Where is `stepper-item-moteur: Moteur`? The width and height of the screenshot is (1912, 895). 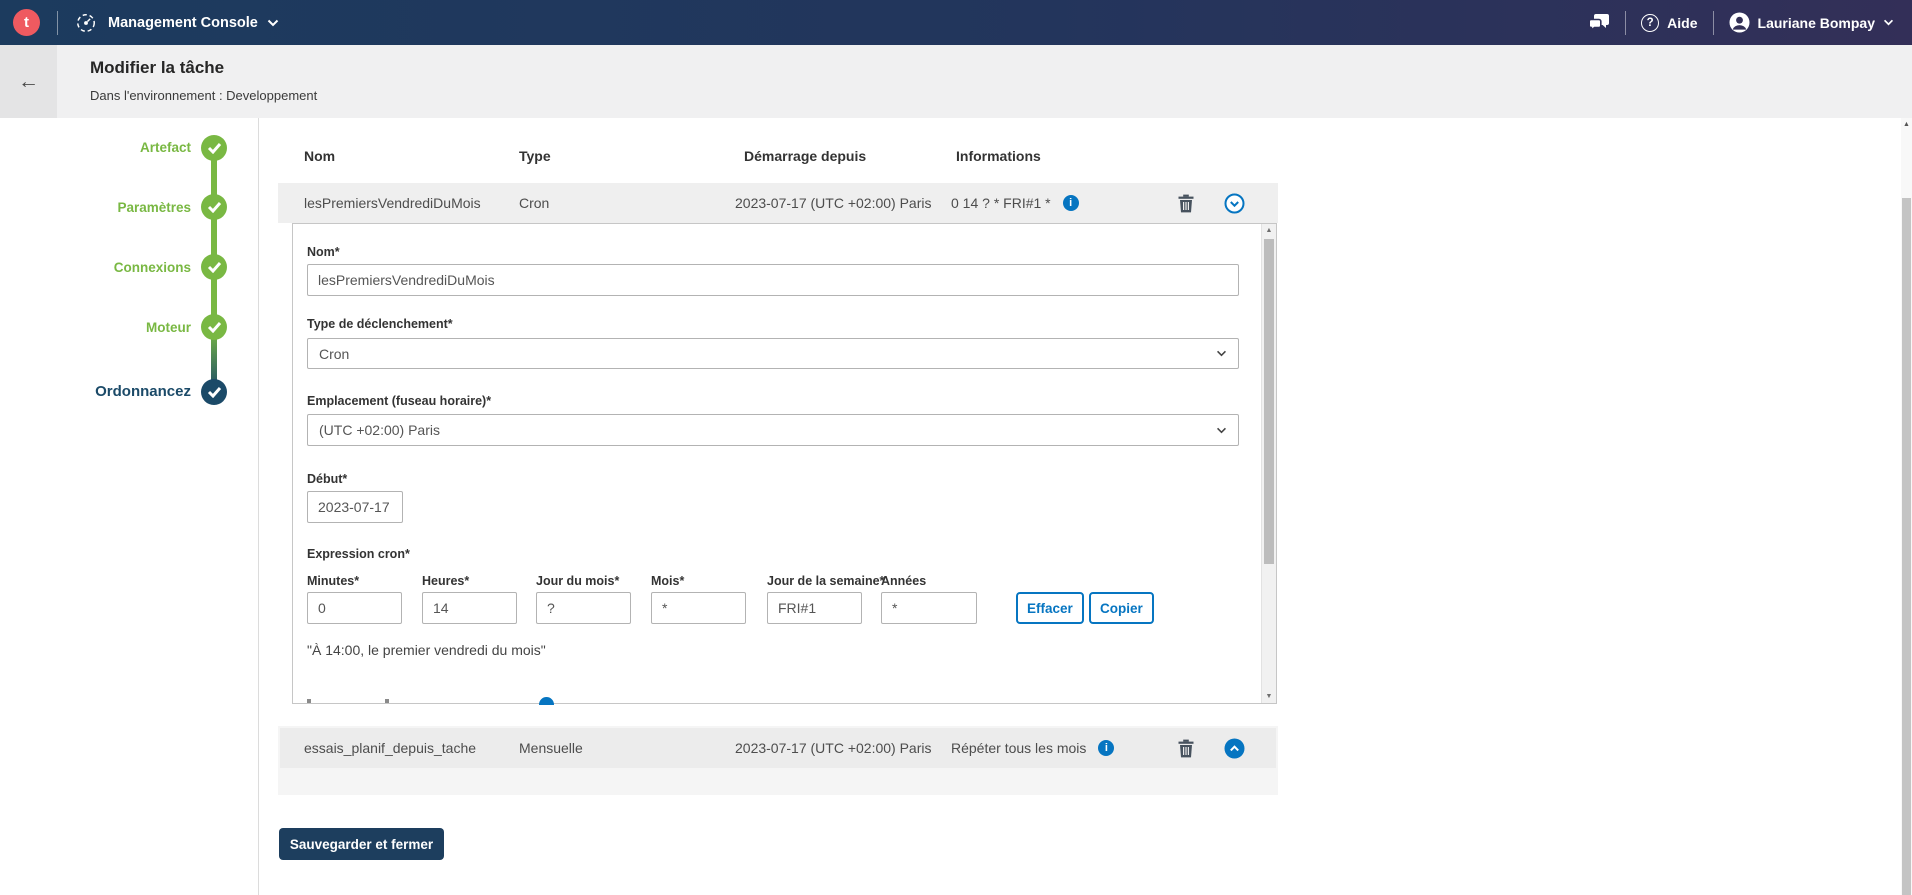 stepper-item-moteur: Moteur is located at coordinates (112, 327).